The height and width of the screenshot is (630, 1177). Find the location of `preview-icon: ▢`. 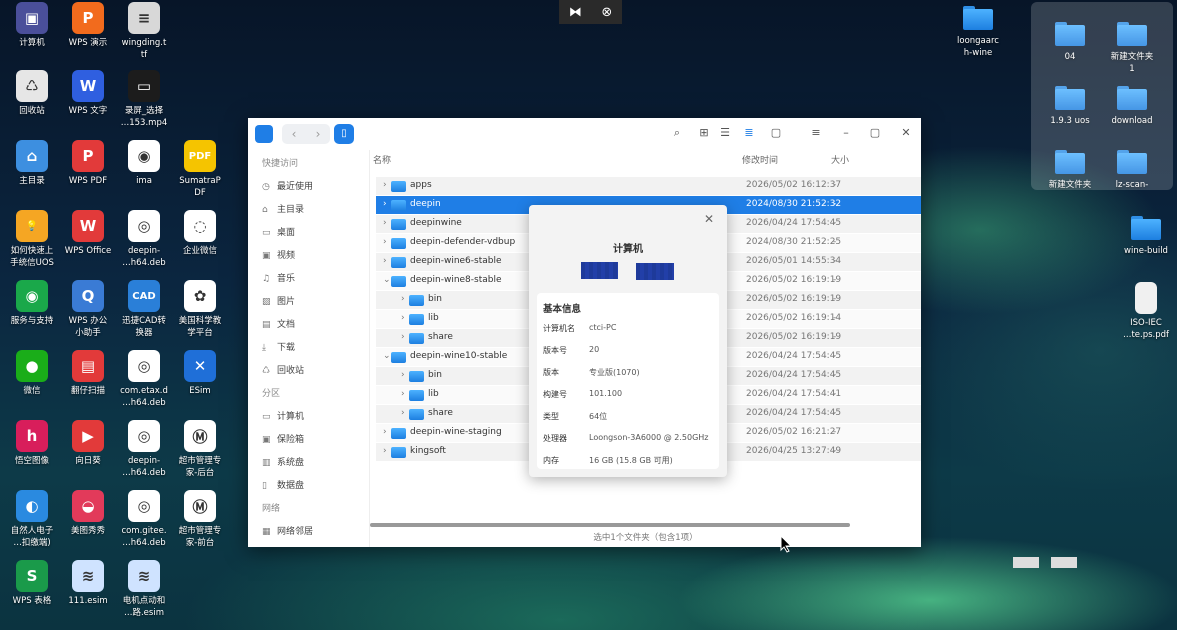

preview-icon: ▢ is located at coordinates (776, 133).